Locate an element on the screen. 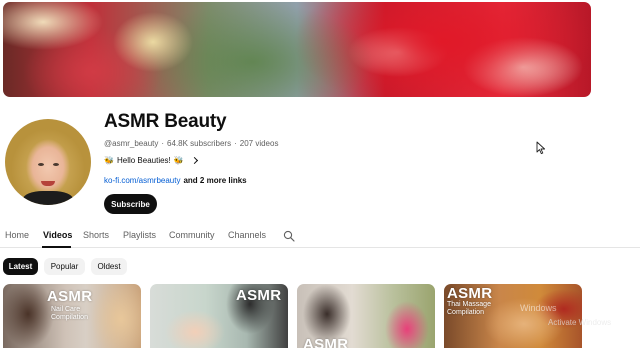 Image resolution: width=640 pixels, height=348 pixels. video-thumbnail: ASMR Thai Massage Compilation is located at coordinates (513, 316).